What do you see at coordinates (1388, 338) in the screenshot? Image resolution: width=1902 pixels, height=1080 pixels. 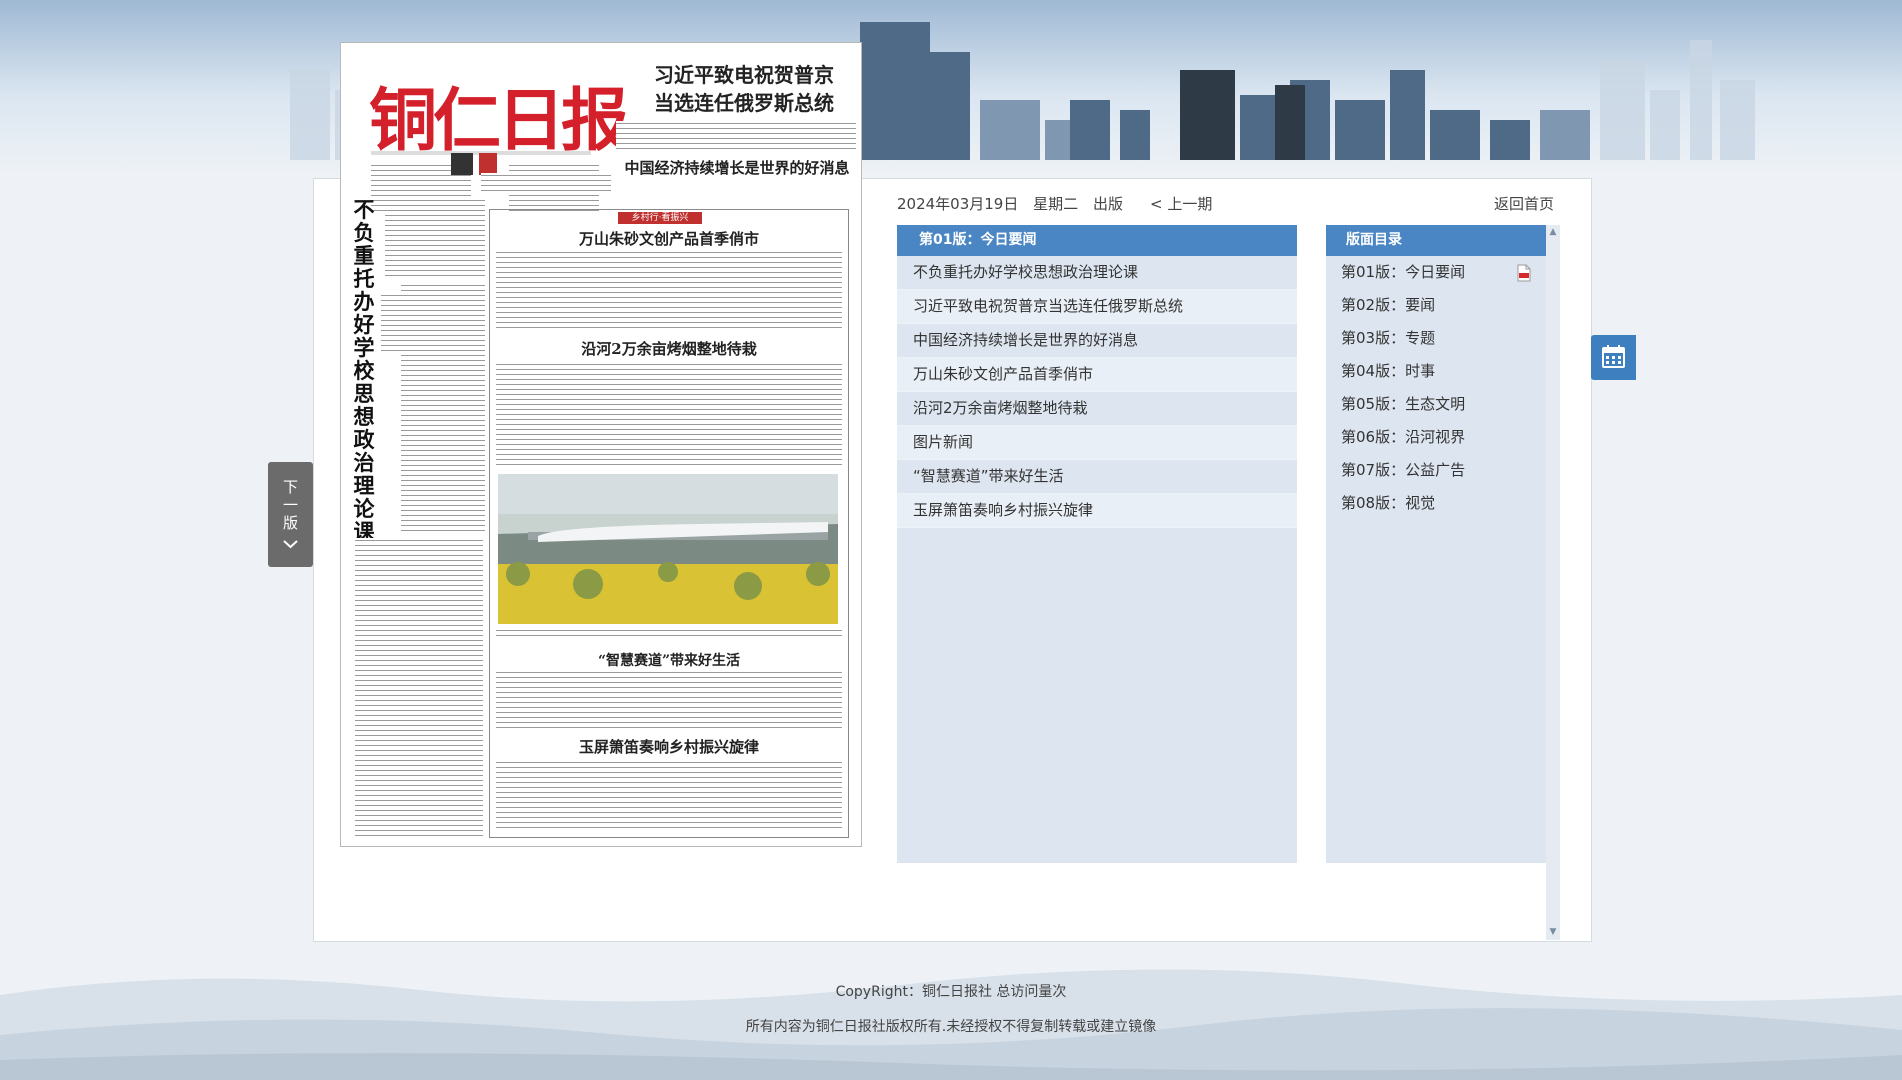 I see `page-item-label: 第03版：专题` at bounding box center [1388, 338].